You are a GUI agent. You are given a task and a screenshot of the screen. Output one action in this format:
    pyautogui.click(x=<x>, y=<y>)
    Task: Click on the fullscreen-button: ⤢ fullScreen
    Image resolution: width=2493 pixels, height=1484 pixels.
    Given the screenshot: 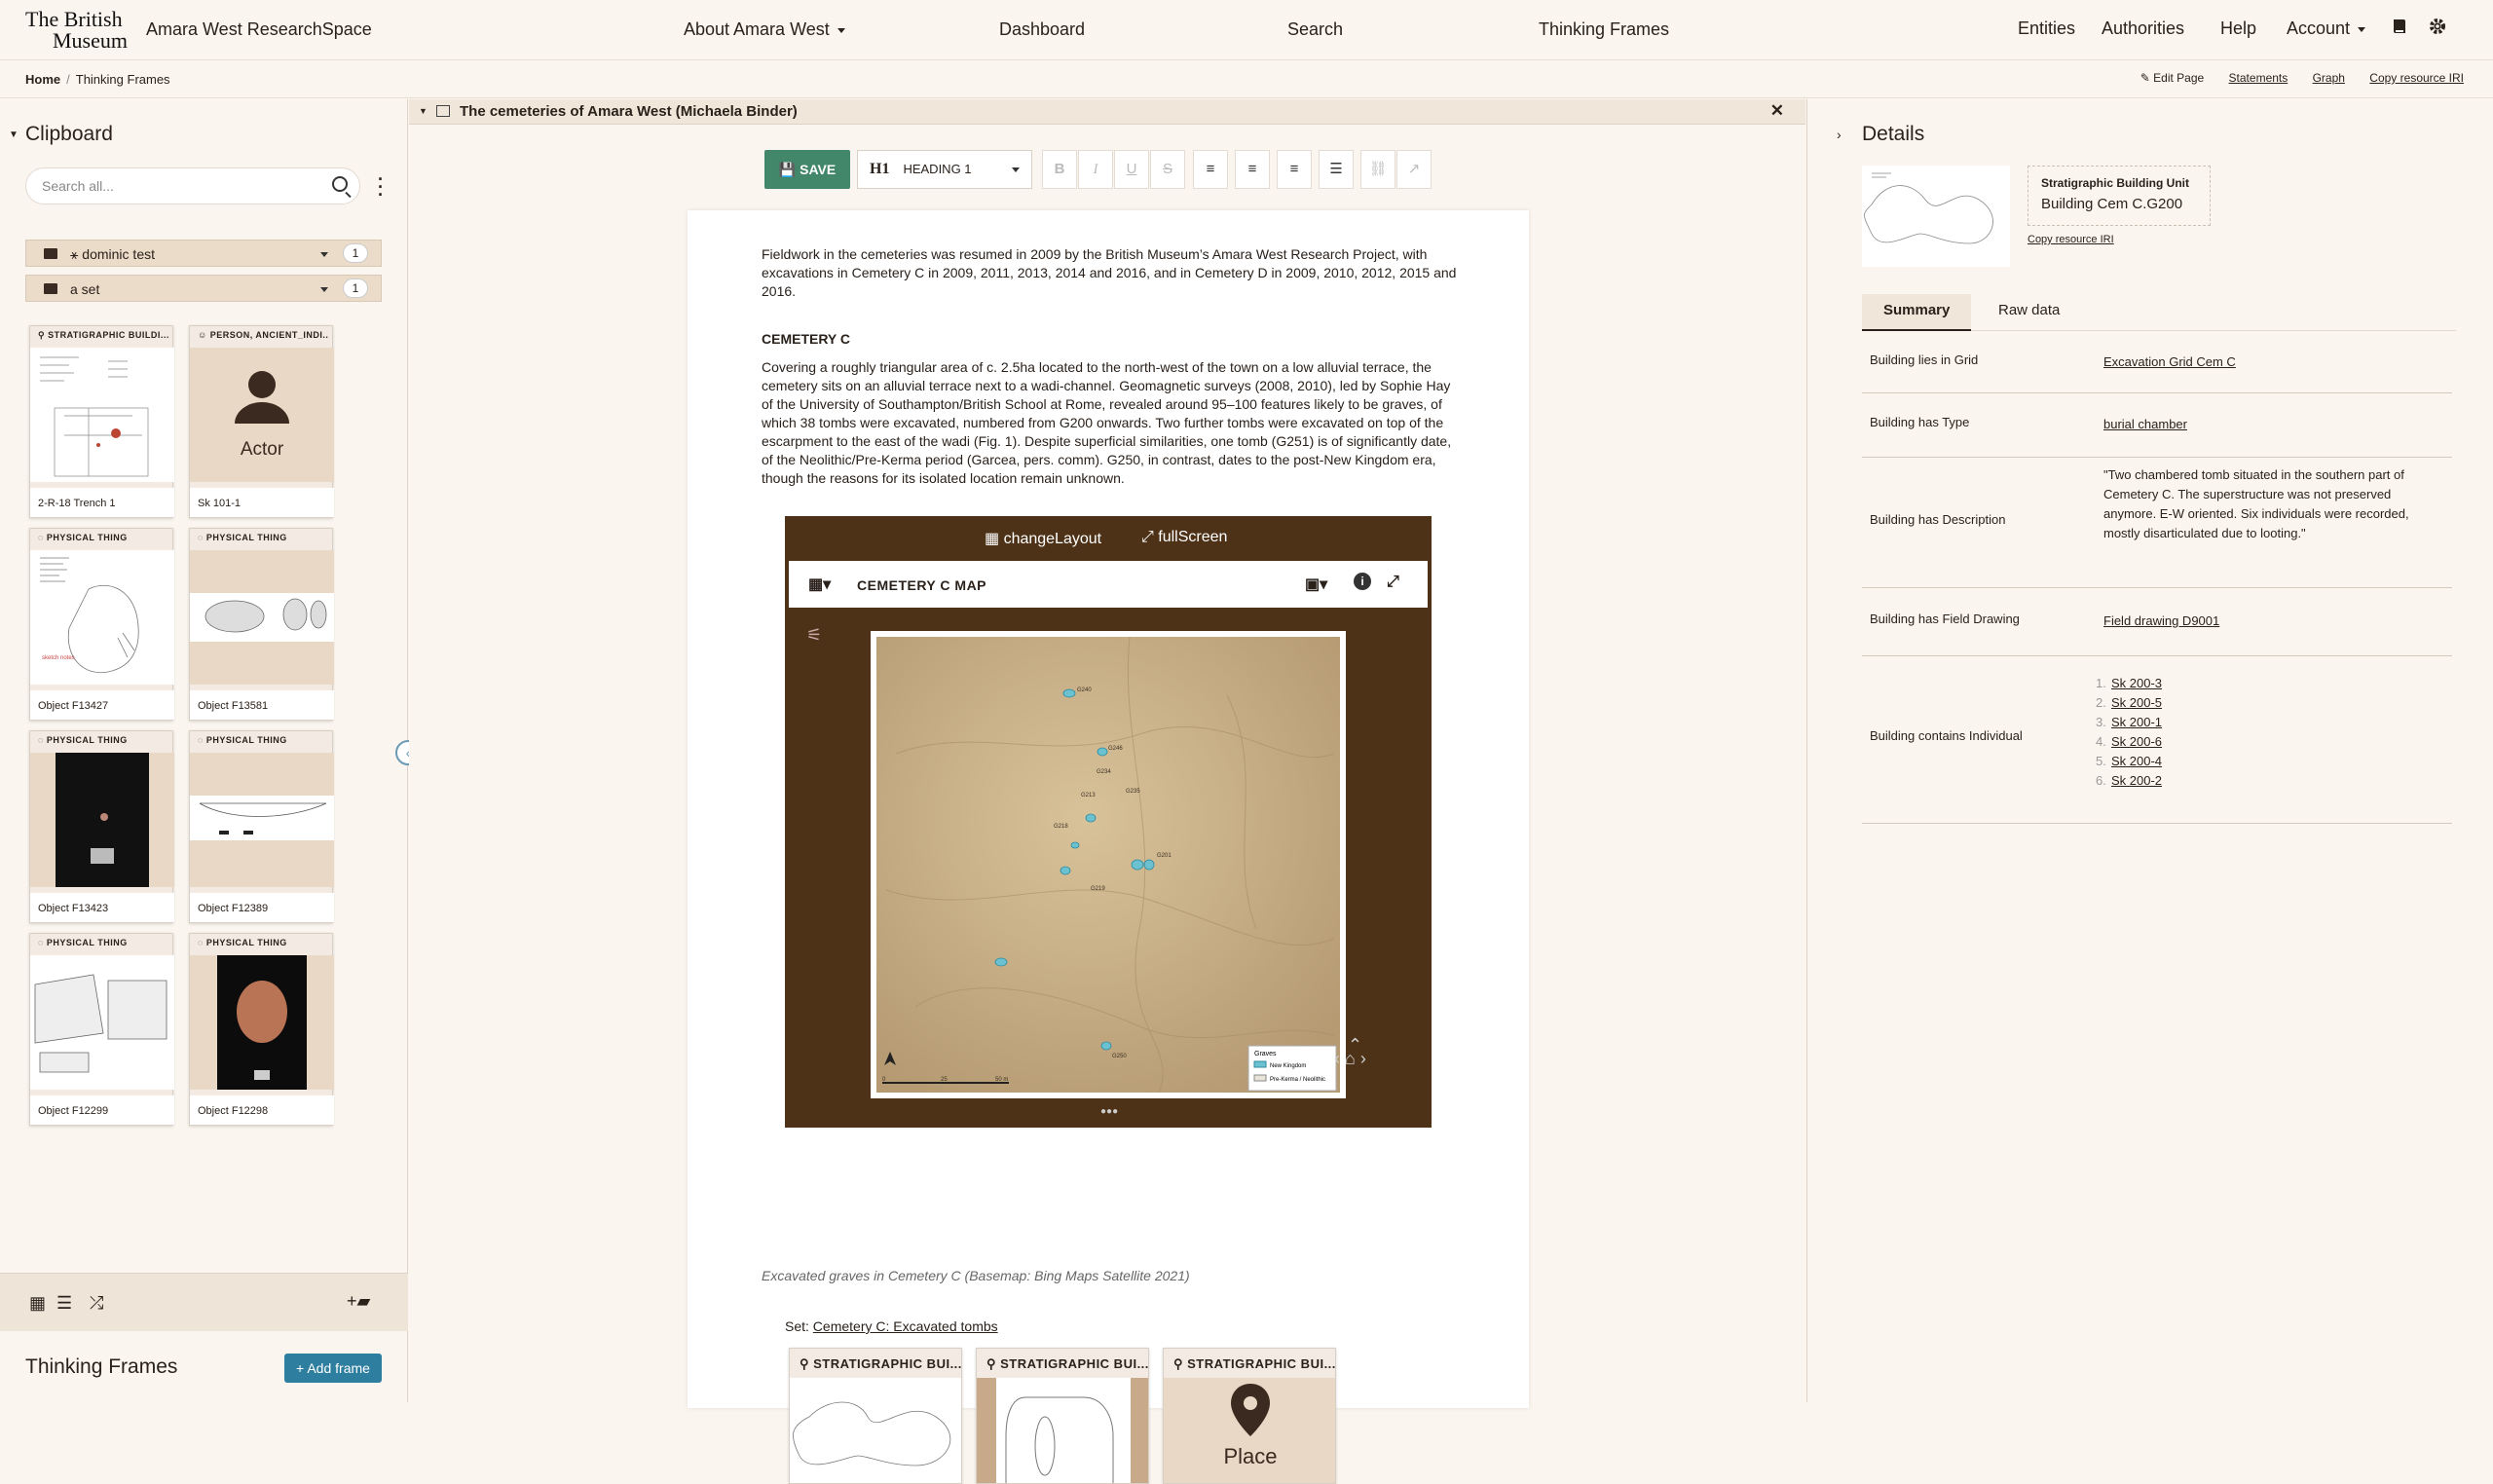 What is the action you would take?
    pyautogui.click(x=1184, y=537)
    